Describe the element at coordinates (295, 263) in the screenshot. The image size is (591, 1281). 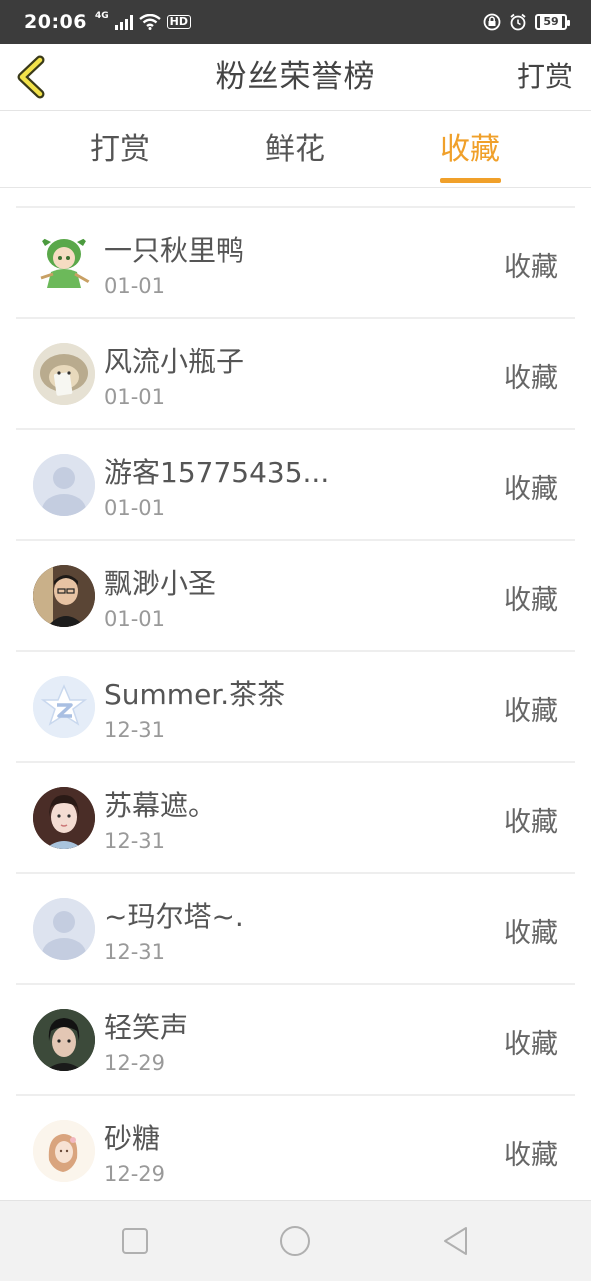
I see `list-item: 一只秋里鸭 01-01 收藏` at that location.